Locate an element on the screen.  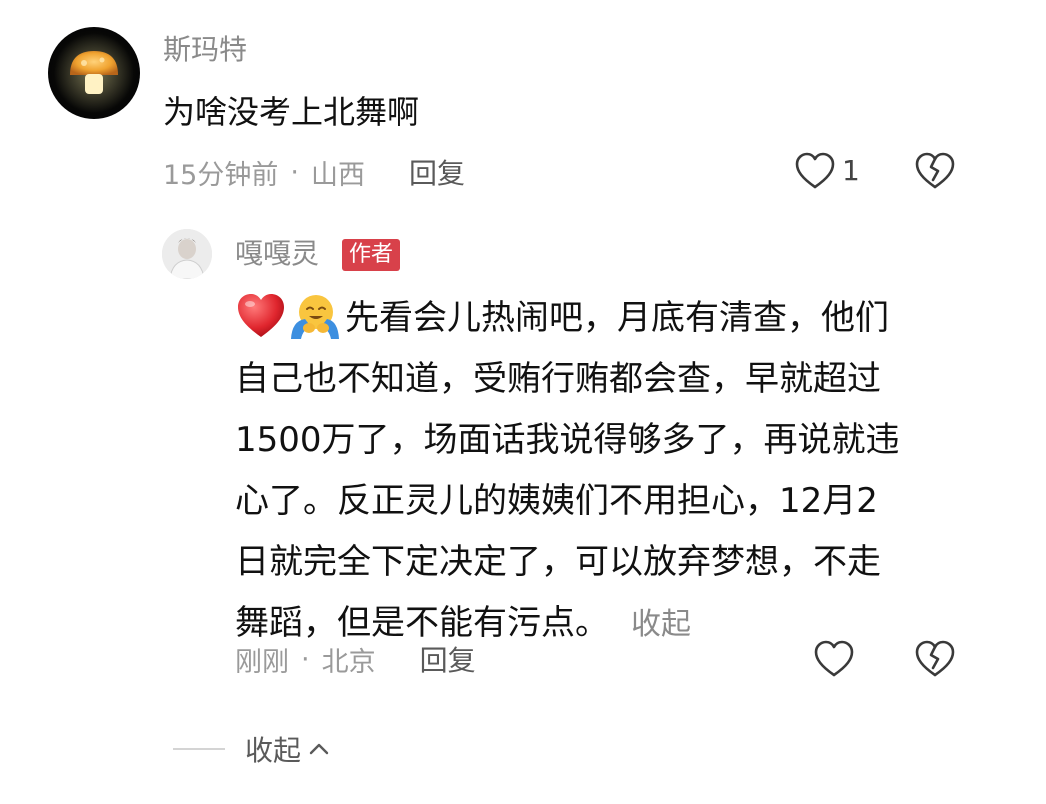
like-button: 1 is located at coordinates (827, 171).